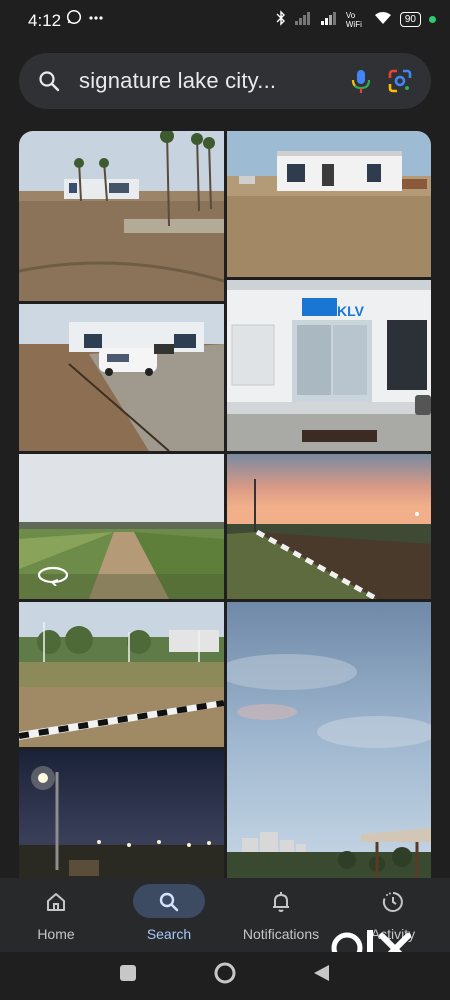 The height and width of the screenshot is (1000, 450). What do you see at coordinates (56, 904) in the screenshot?
I see `home-icon` at bounding box center [56, 904].